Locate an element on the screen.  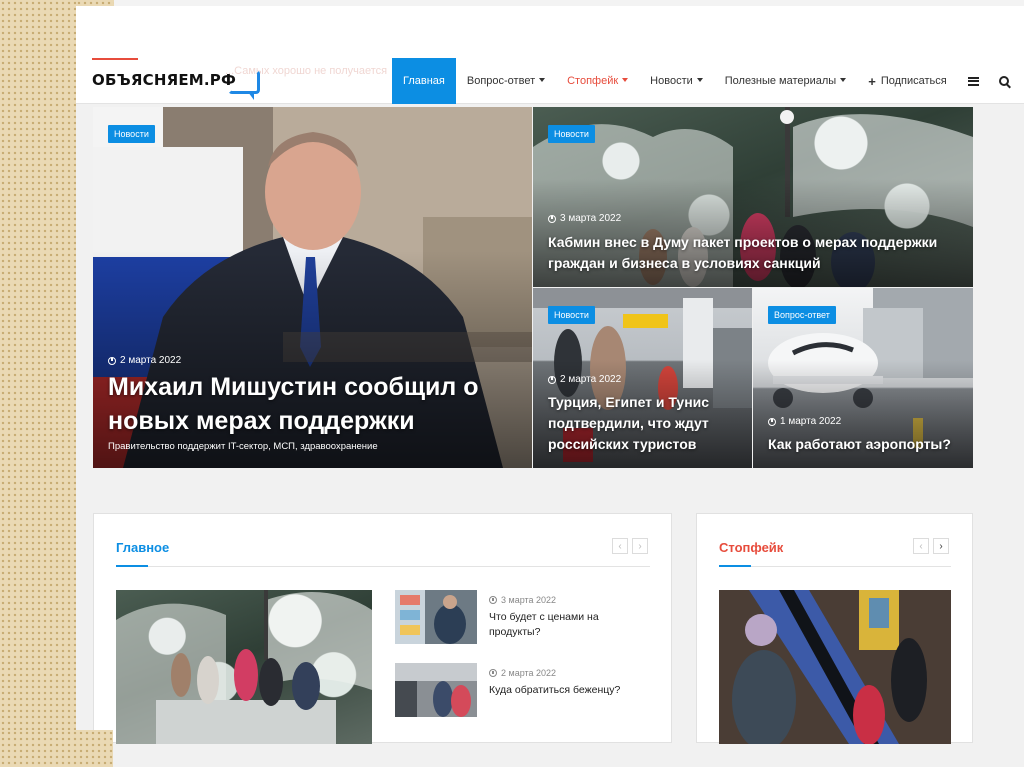
logo-text: ОБЪЯСНЯЕМ.РФ is located at coordinates (164, 80).